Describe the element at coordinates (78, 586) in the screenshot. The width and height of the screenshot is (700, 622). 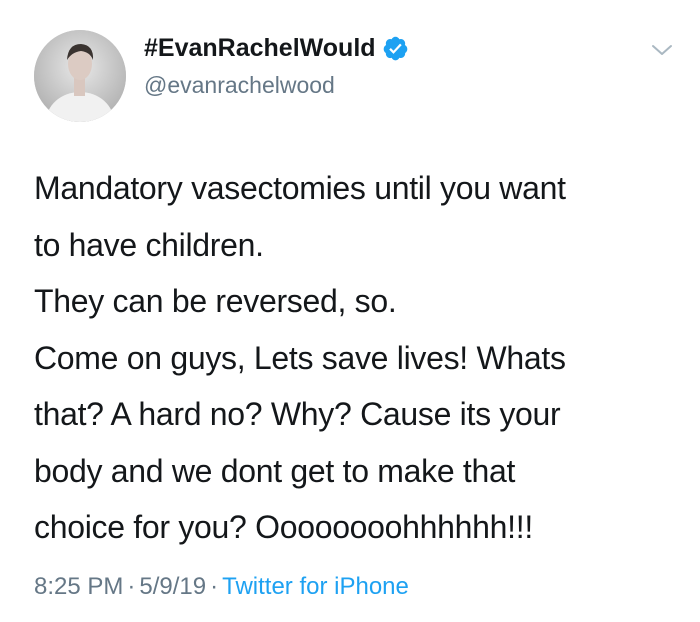
I see `tweet-time: 8:25 PM` at that location.